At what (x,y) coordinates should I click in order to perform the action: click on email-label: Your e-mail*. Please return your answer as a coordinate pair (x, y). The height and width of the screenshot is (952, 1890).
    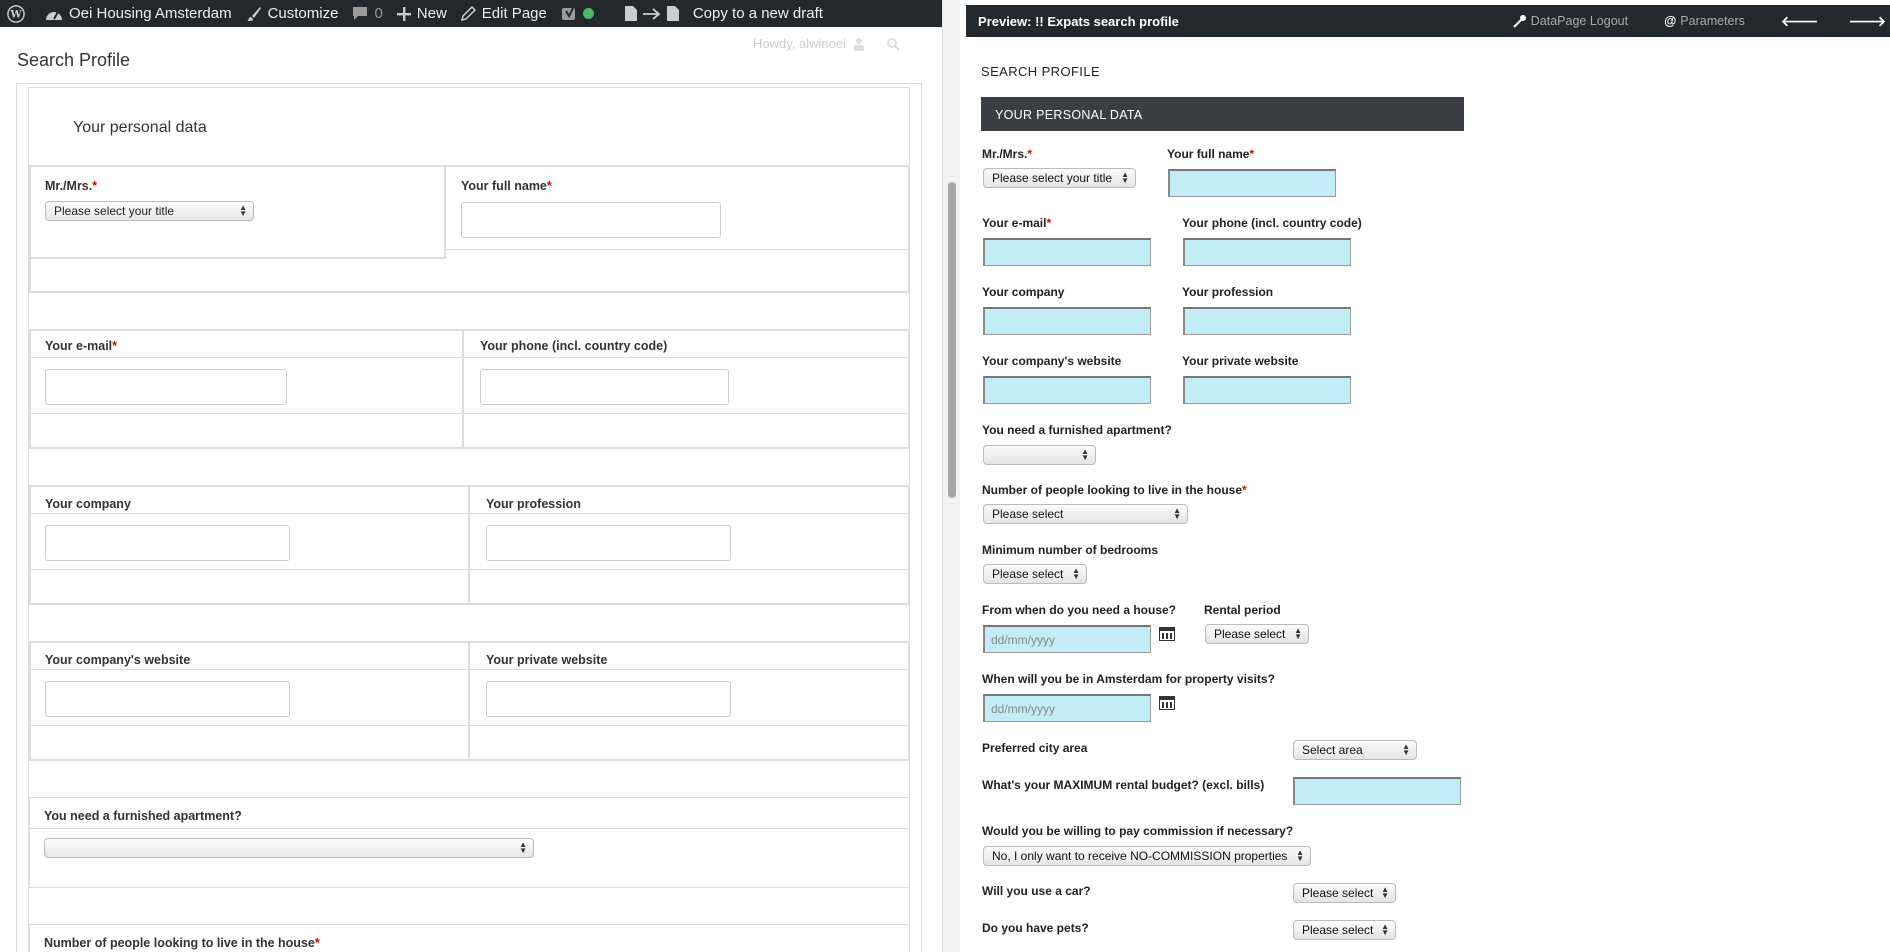
    Looking at the image, I should click on (81, 346).